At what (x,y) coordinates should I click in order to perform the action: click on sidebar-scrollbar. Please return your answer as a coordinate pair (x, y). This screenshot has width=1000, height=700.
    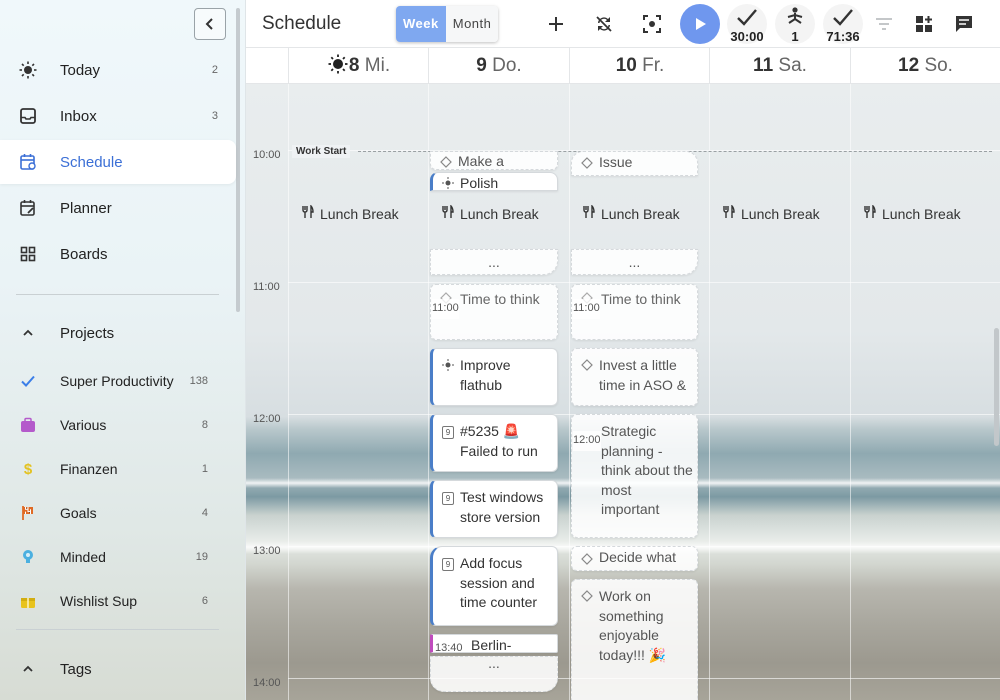
    Looking at the image, I should click on (238, 160).